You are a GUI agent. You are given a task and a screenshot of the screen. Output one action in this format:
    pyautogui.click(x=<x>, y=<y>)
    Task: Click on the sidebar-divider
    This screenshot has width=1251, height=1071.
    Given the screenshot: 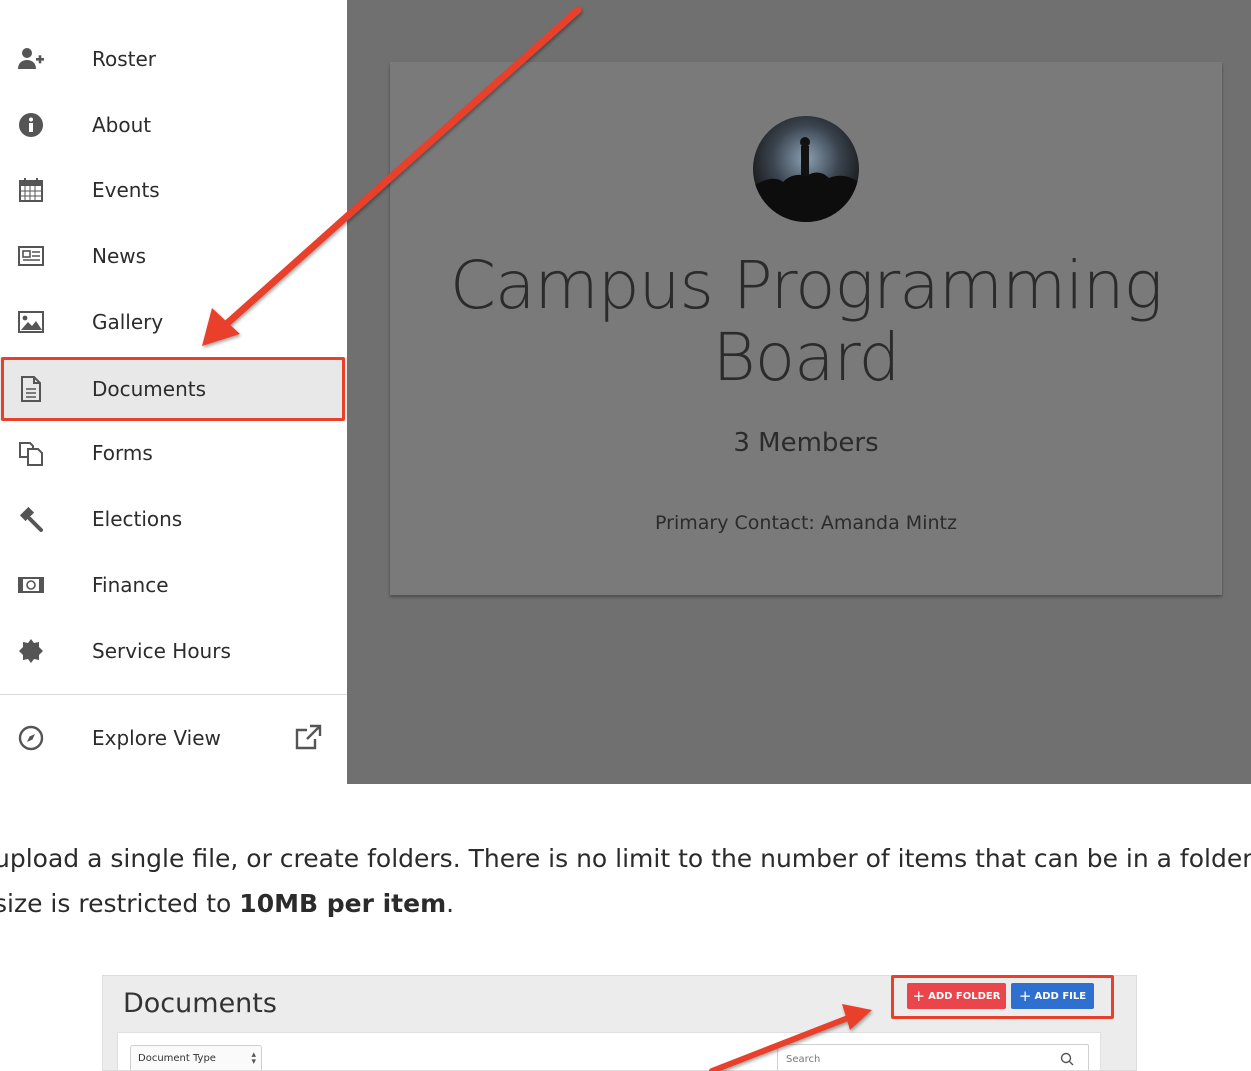 What is the action you would take?
    pyautogui.click(x=173, y=694)
    